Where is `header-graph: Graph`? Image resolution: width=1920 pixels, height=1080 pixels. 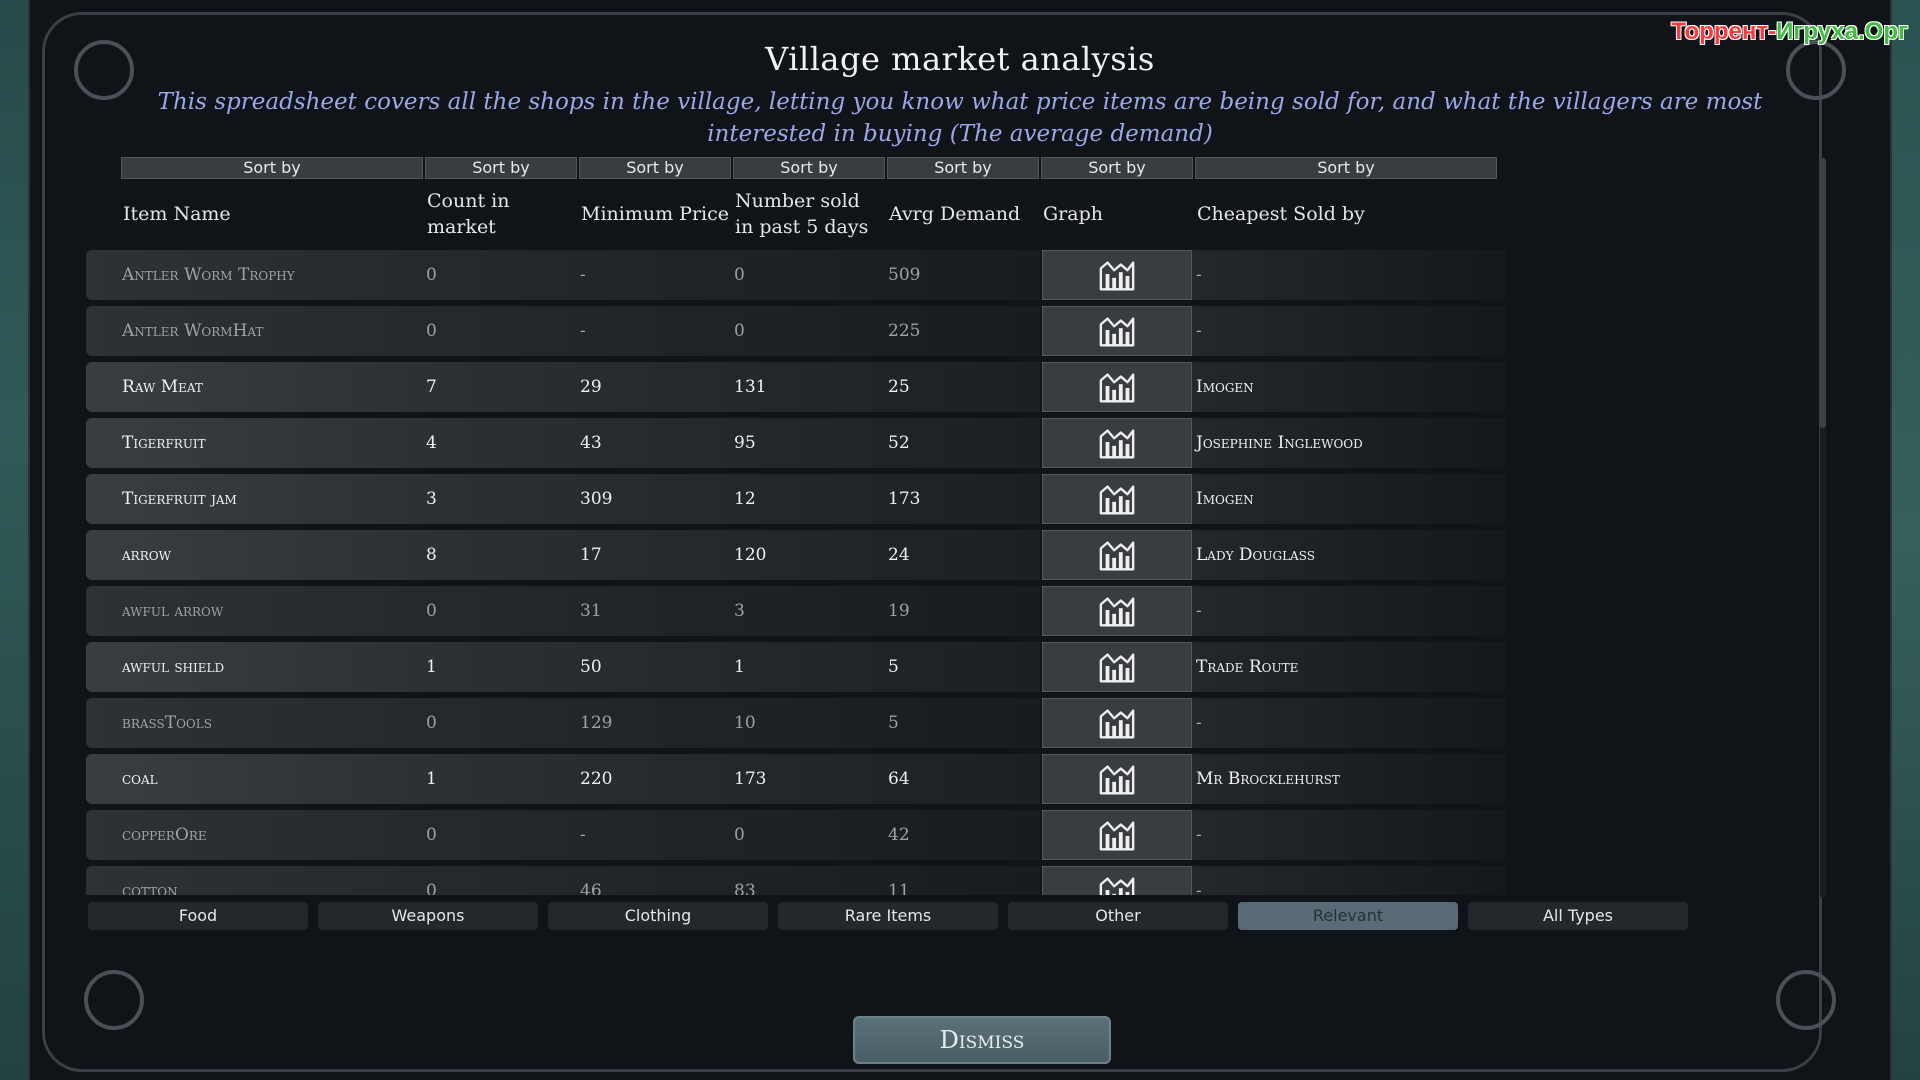 header-graph: Graph is located at coordinates (1073, 214).